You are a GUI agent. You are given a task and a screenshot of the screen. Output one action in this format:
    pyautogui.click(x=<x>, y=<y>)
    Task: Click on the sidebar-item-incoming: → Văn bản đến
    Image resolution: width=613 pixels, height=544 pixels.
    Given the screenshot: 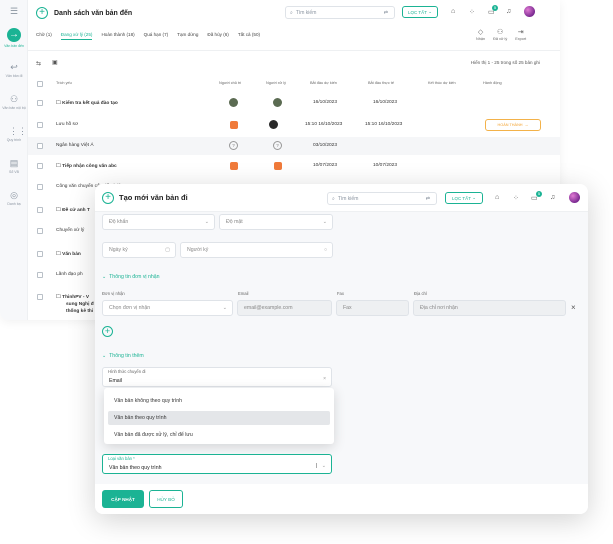 What is the action you would take?
    pyautogui.click(x=14, y=38)
    